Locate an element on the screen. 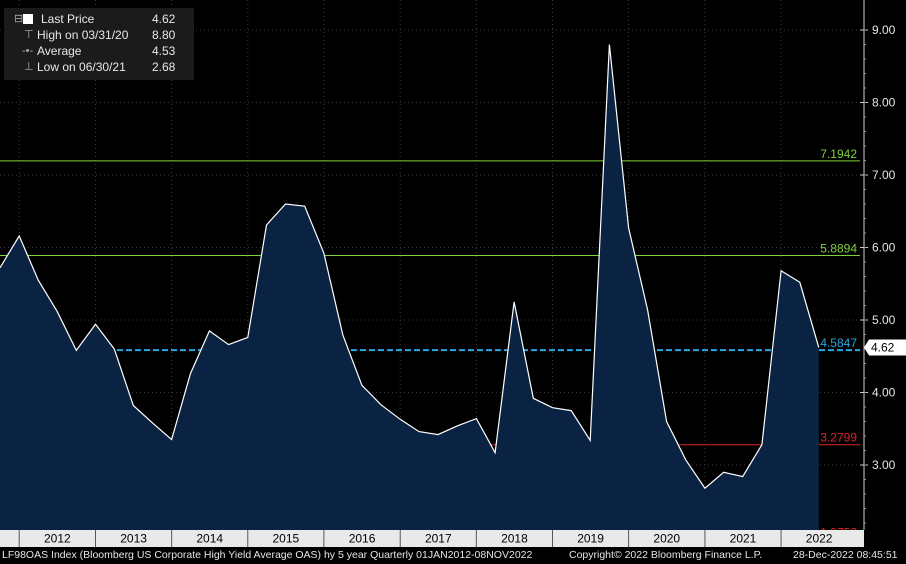 This screenshot has height=564, width=906. legend-last-price-label: Last Price is located at coordinates (68, 19).